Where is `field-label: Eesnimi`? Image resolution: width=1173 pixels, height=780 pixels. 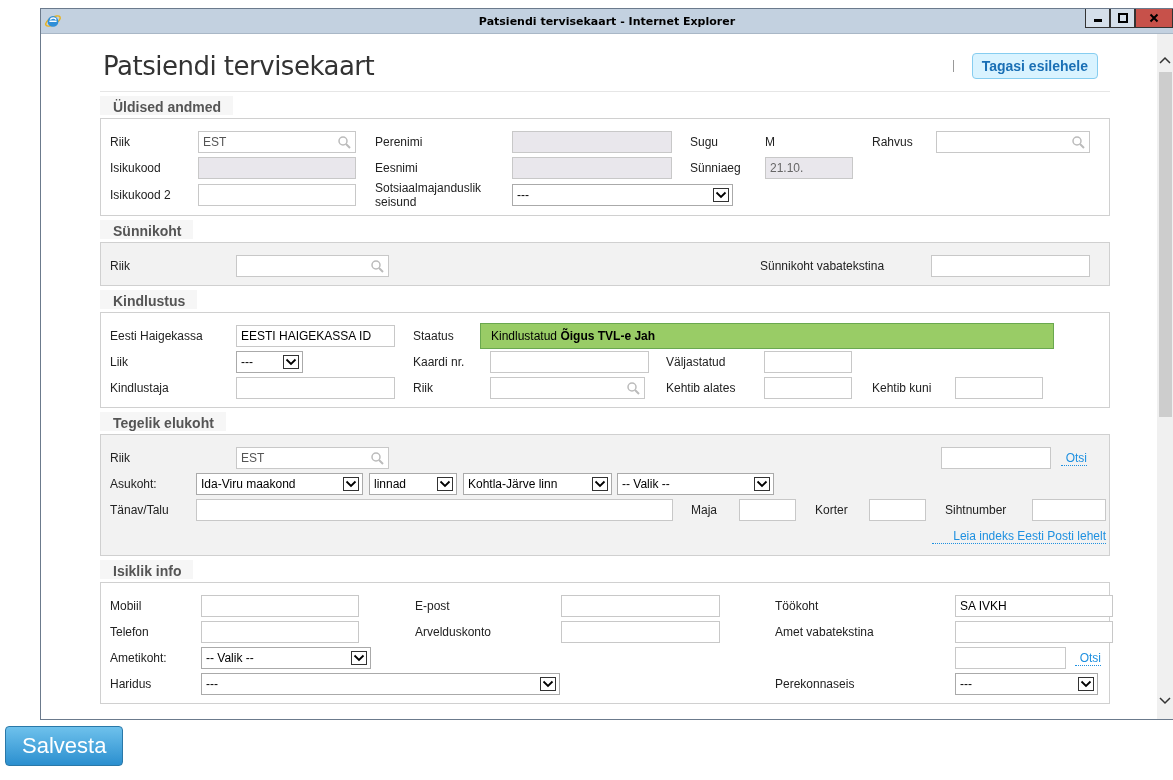 field-label: Eesnimi is located at coordinates (397, 168).